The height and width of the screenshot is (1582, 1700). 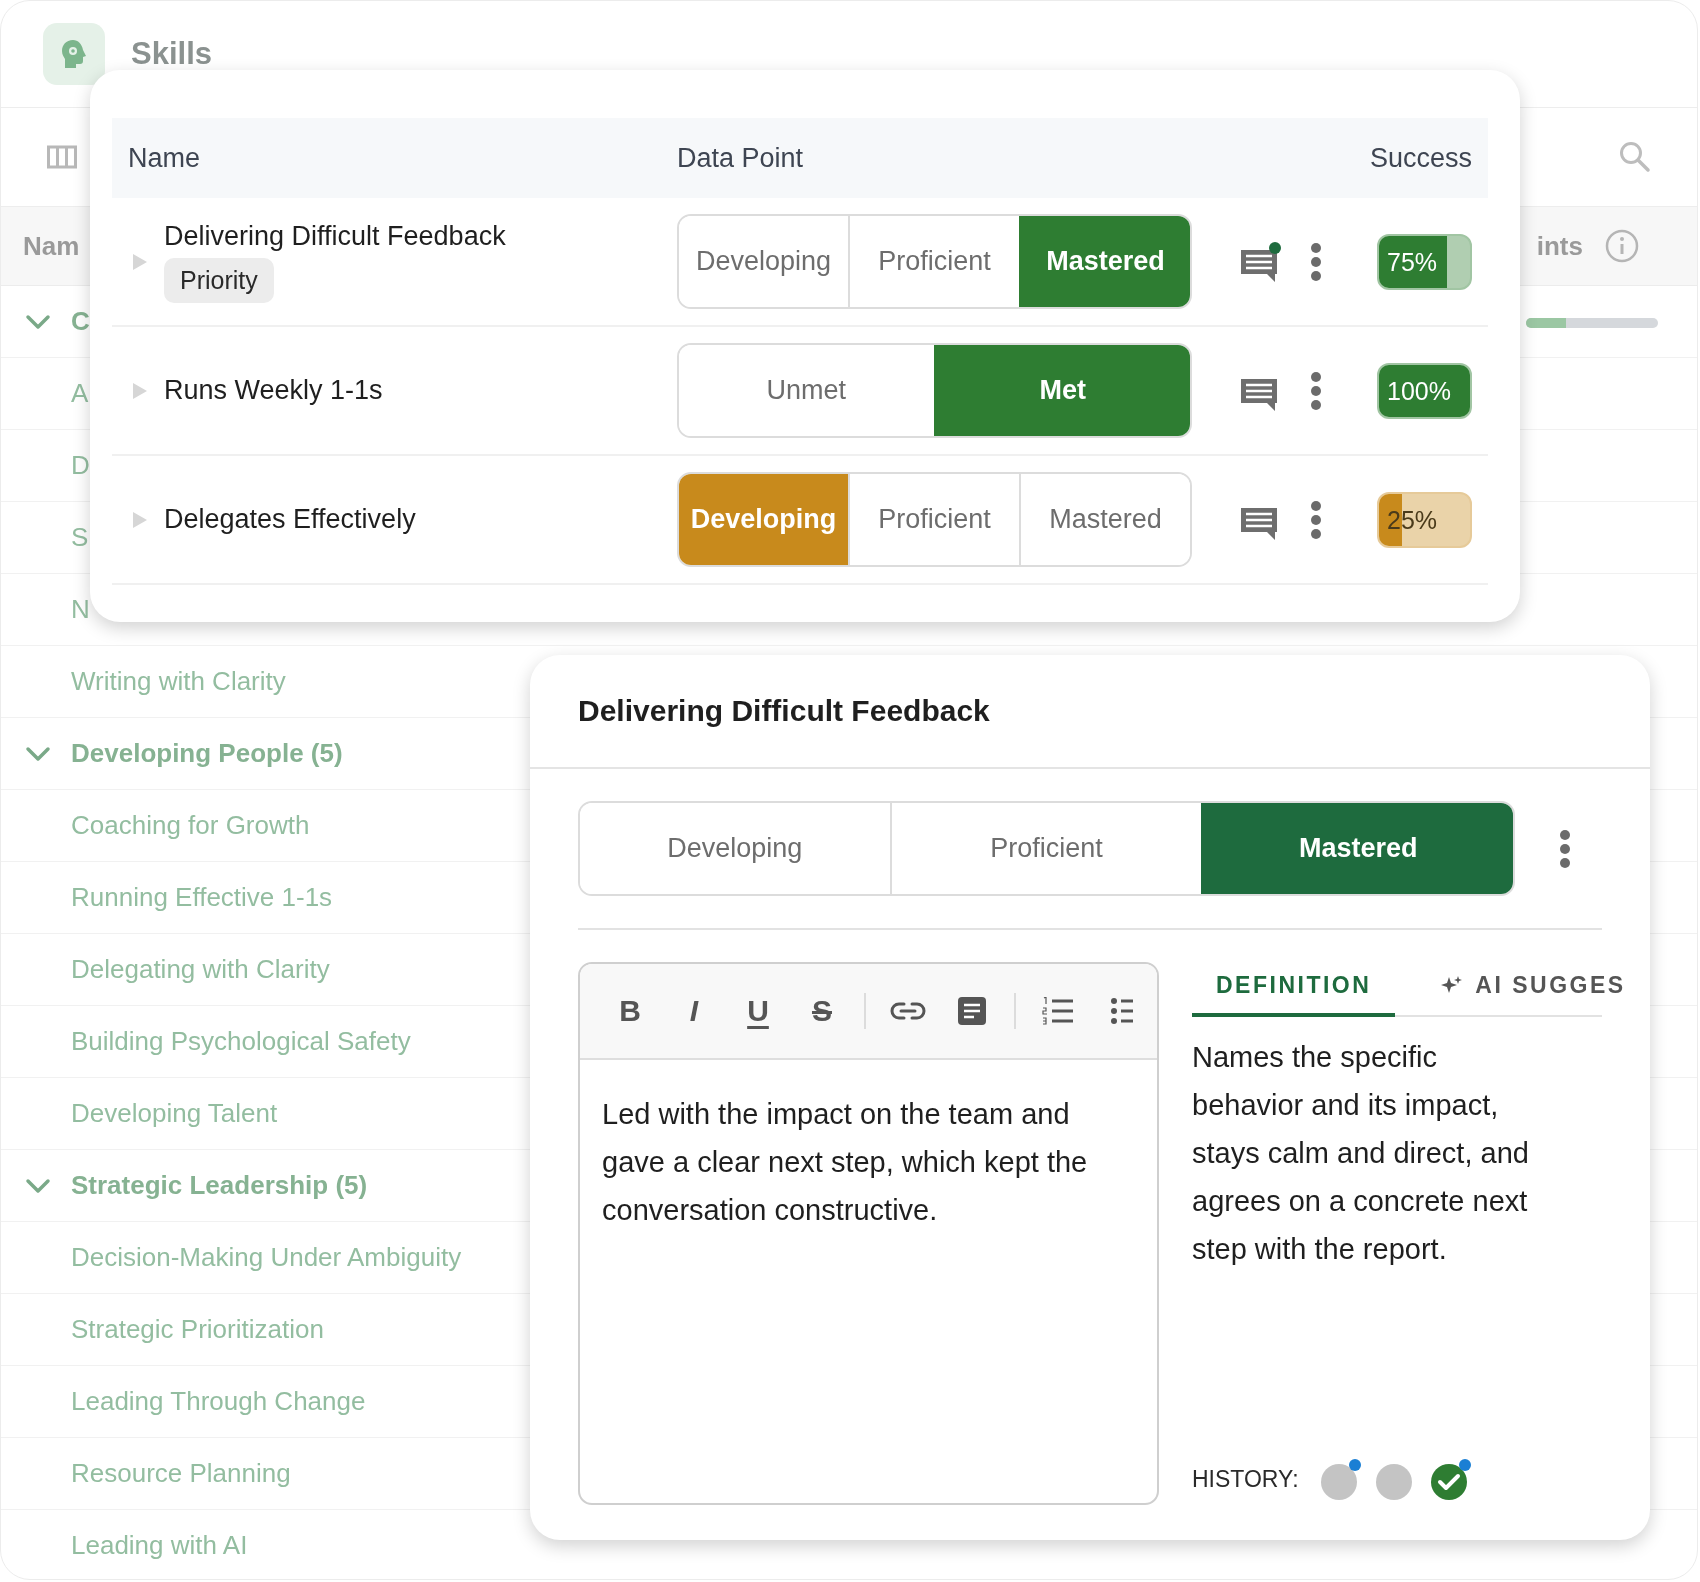 What do you see at coordinates (80, 321) in the screenshot?
I see `group-name: C` at bounding box center [80, 321].